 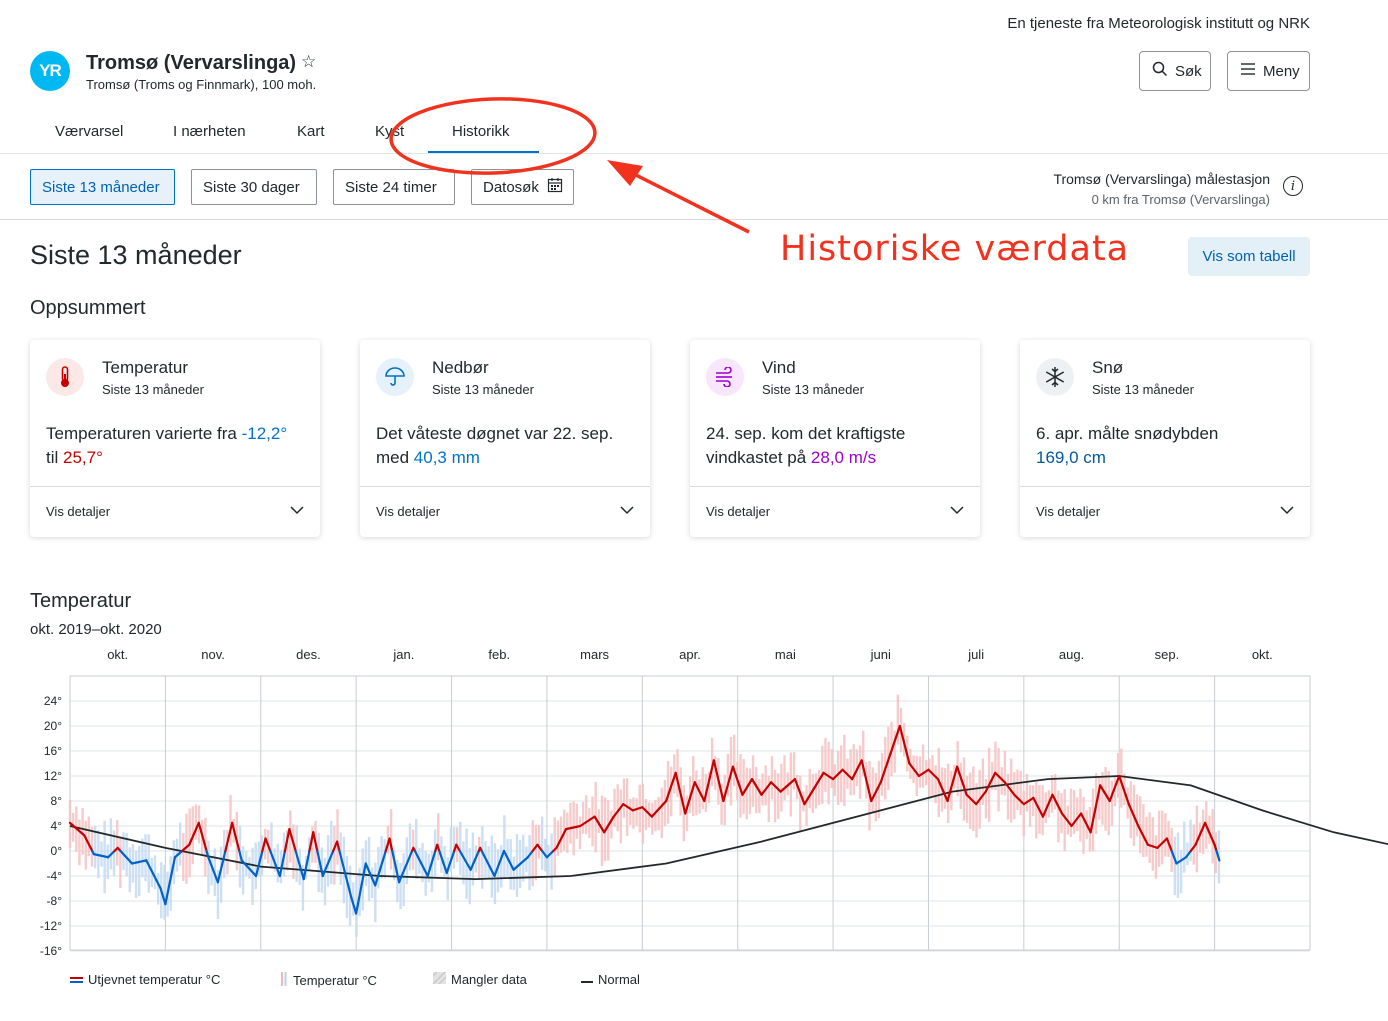 I want to click on annotation-text: Historiske værdata, so click(x=955, y=249).